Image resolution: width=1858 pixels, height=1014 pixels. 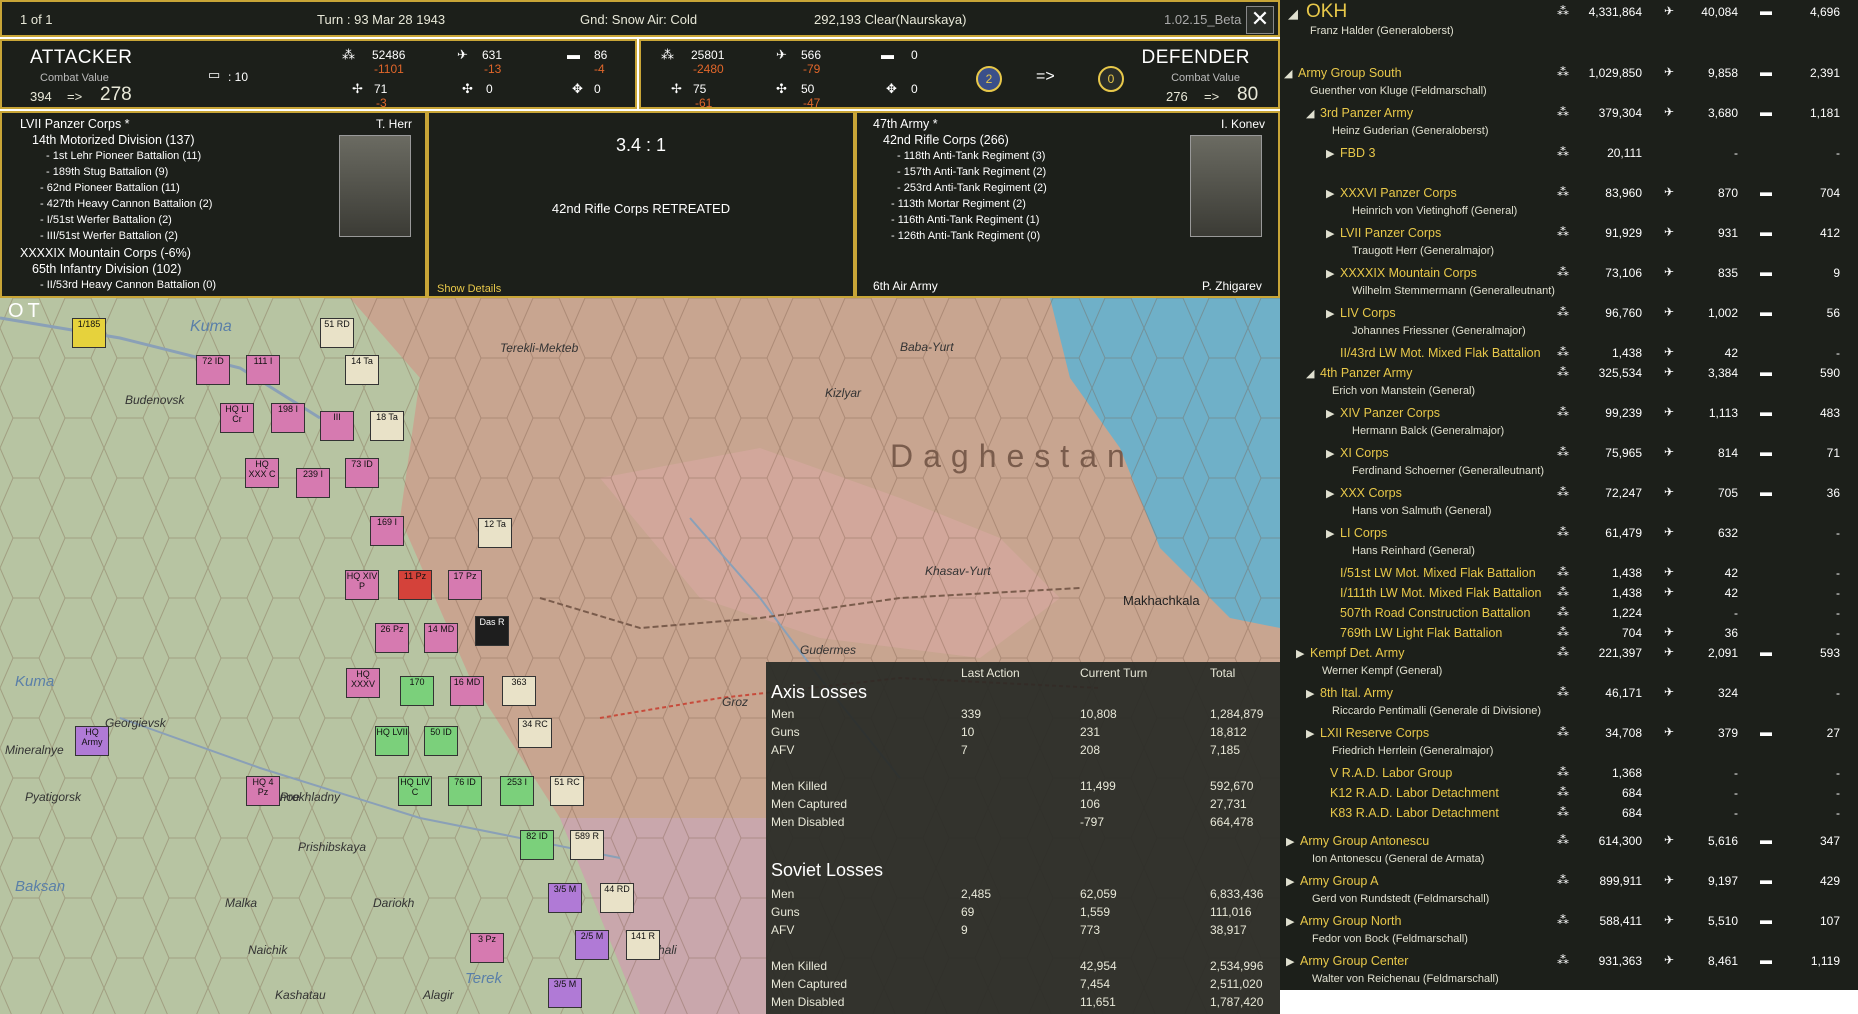 I want to click on attacker-unit-line: - 427th Heavy Cannon Battalion (2), so click(x=126, y=204).